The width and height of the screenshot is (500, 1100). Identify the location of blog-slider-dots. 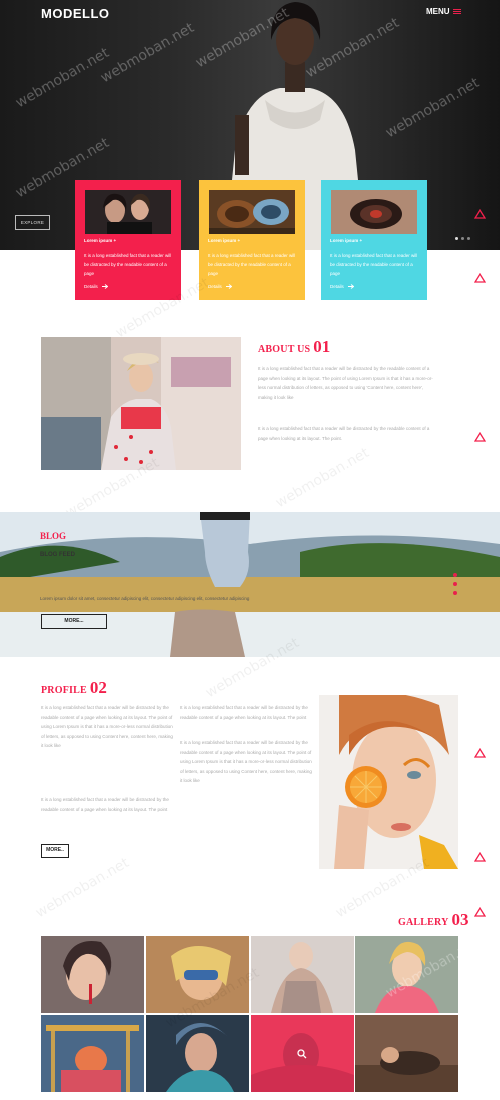
(455, 584).